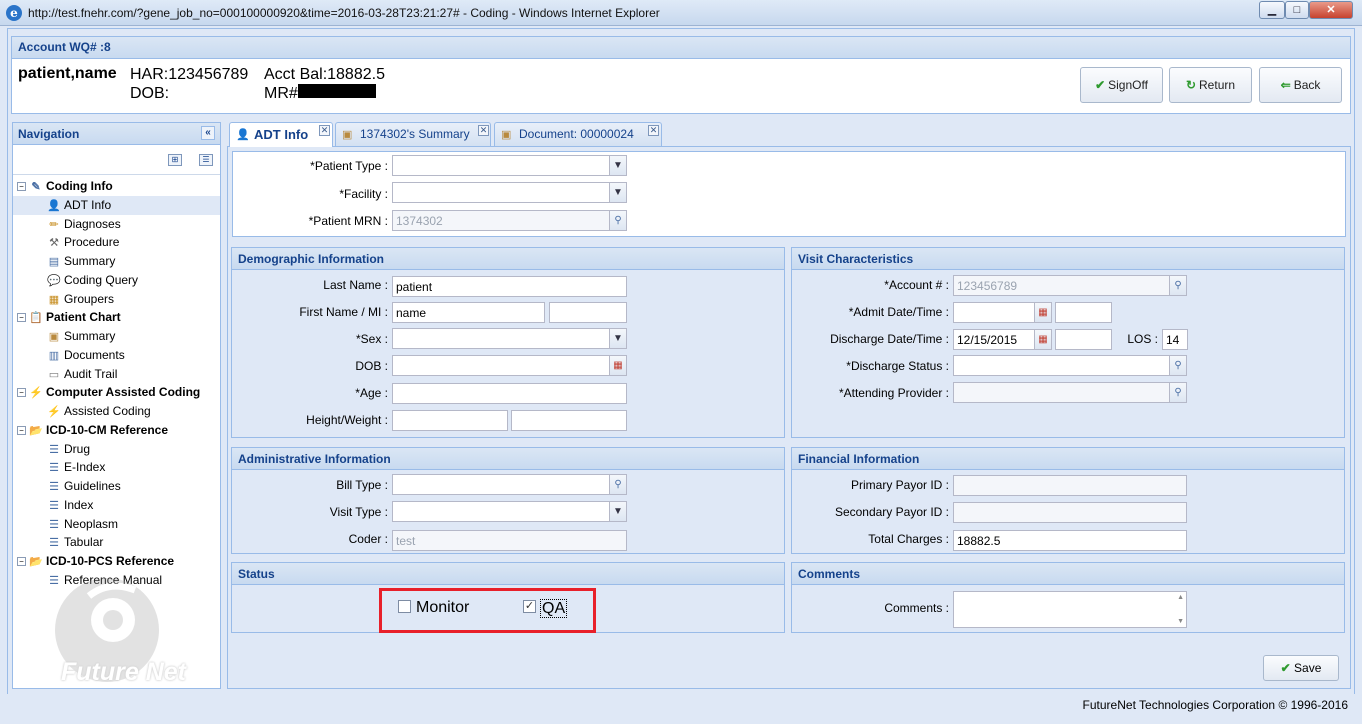 The height and width of the screenshot is (724, 1362). I want to click on documents-icon: ▥, so click(54, 355).